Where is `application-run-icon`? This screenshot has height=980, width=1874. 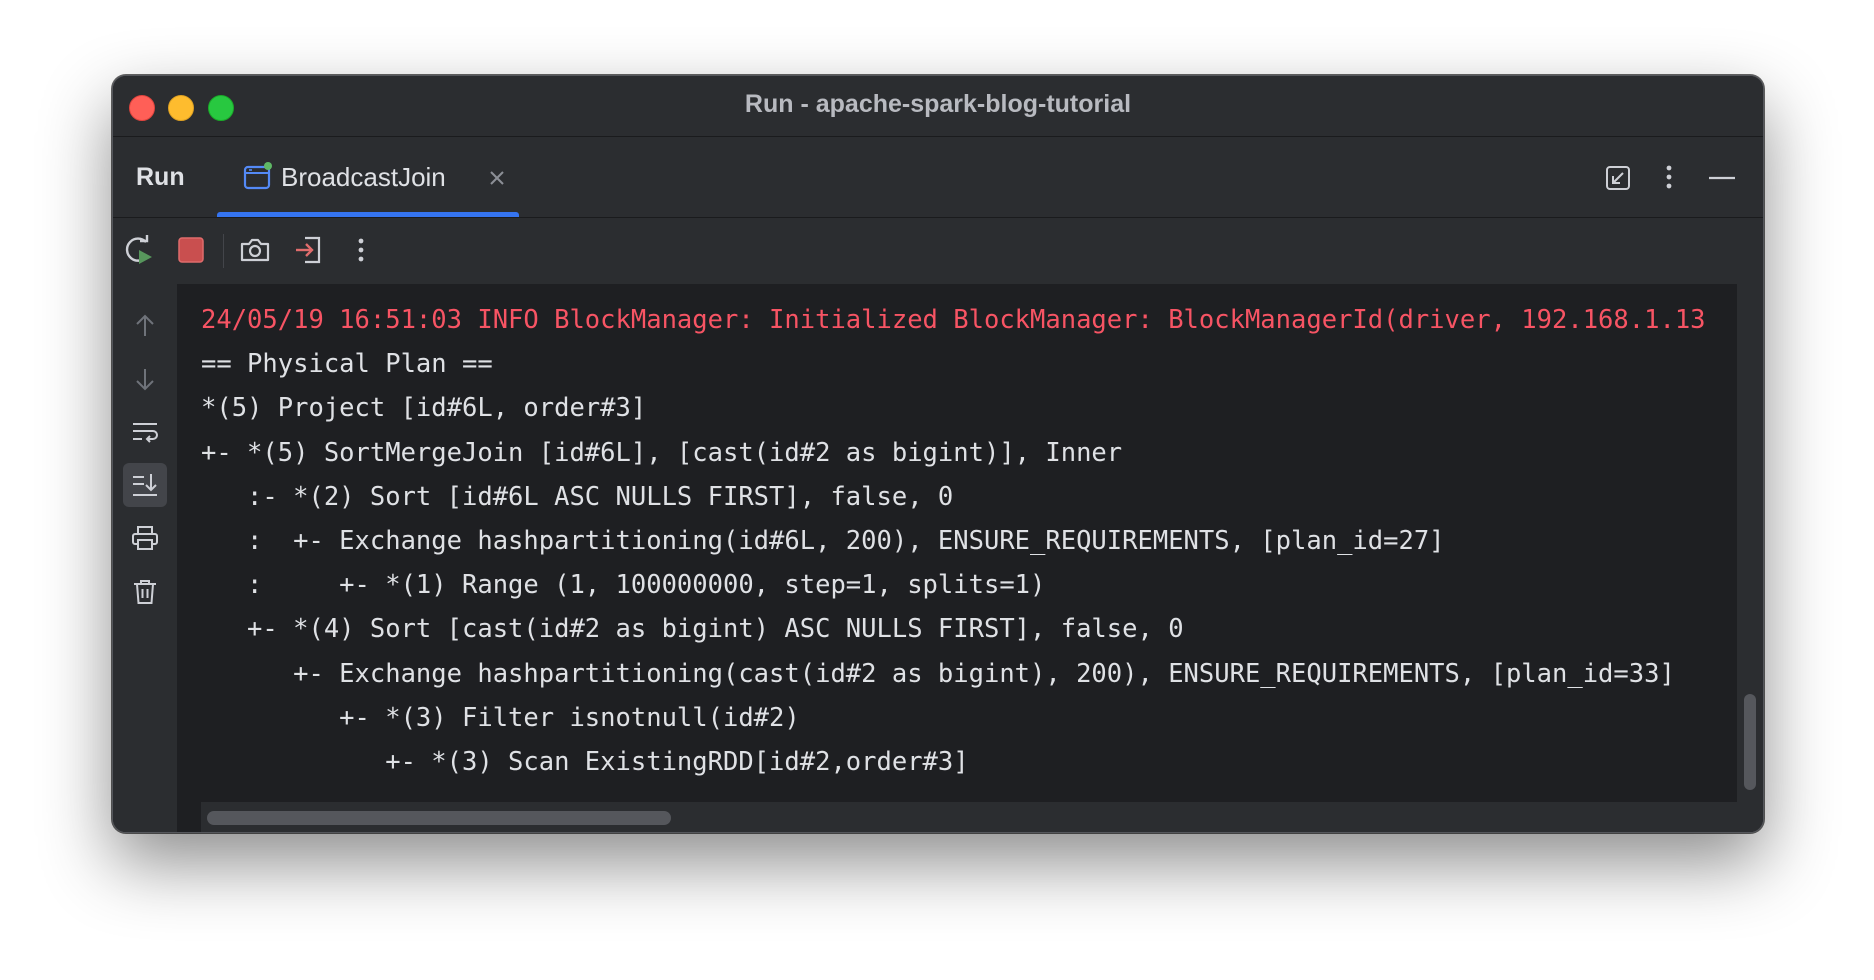 application-run-icon is located at coordinates (257, 176).